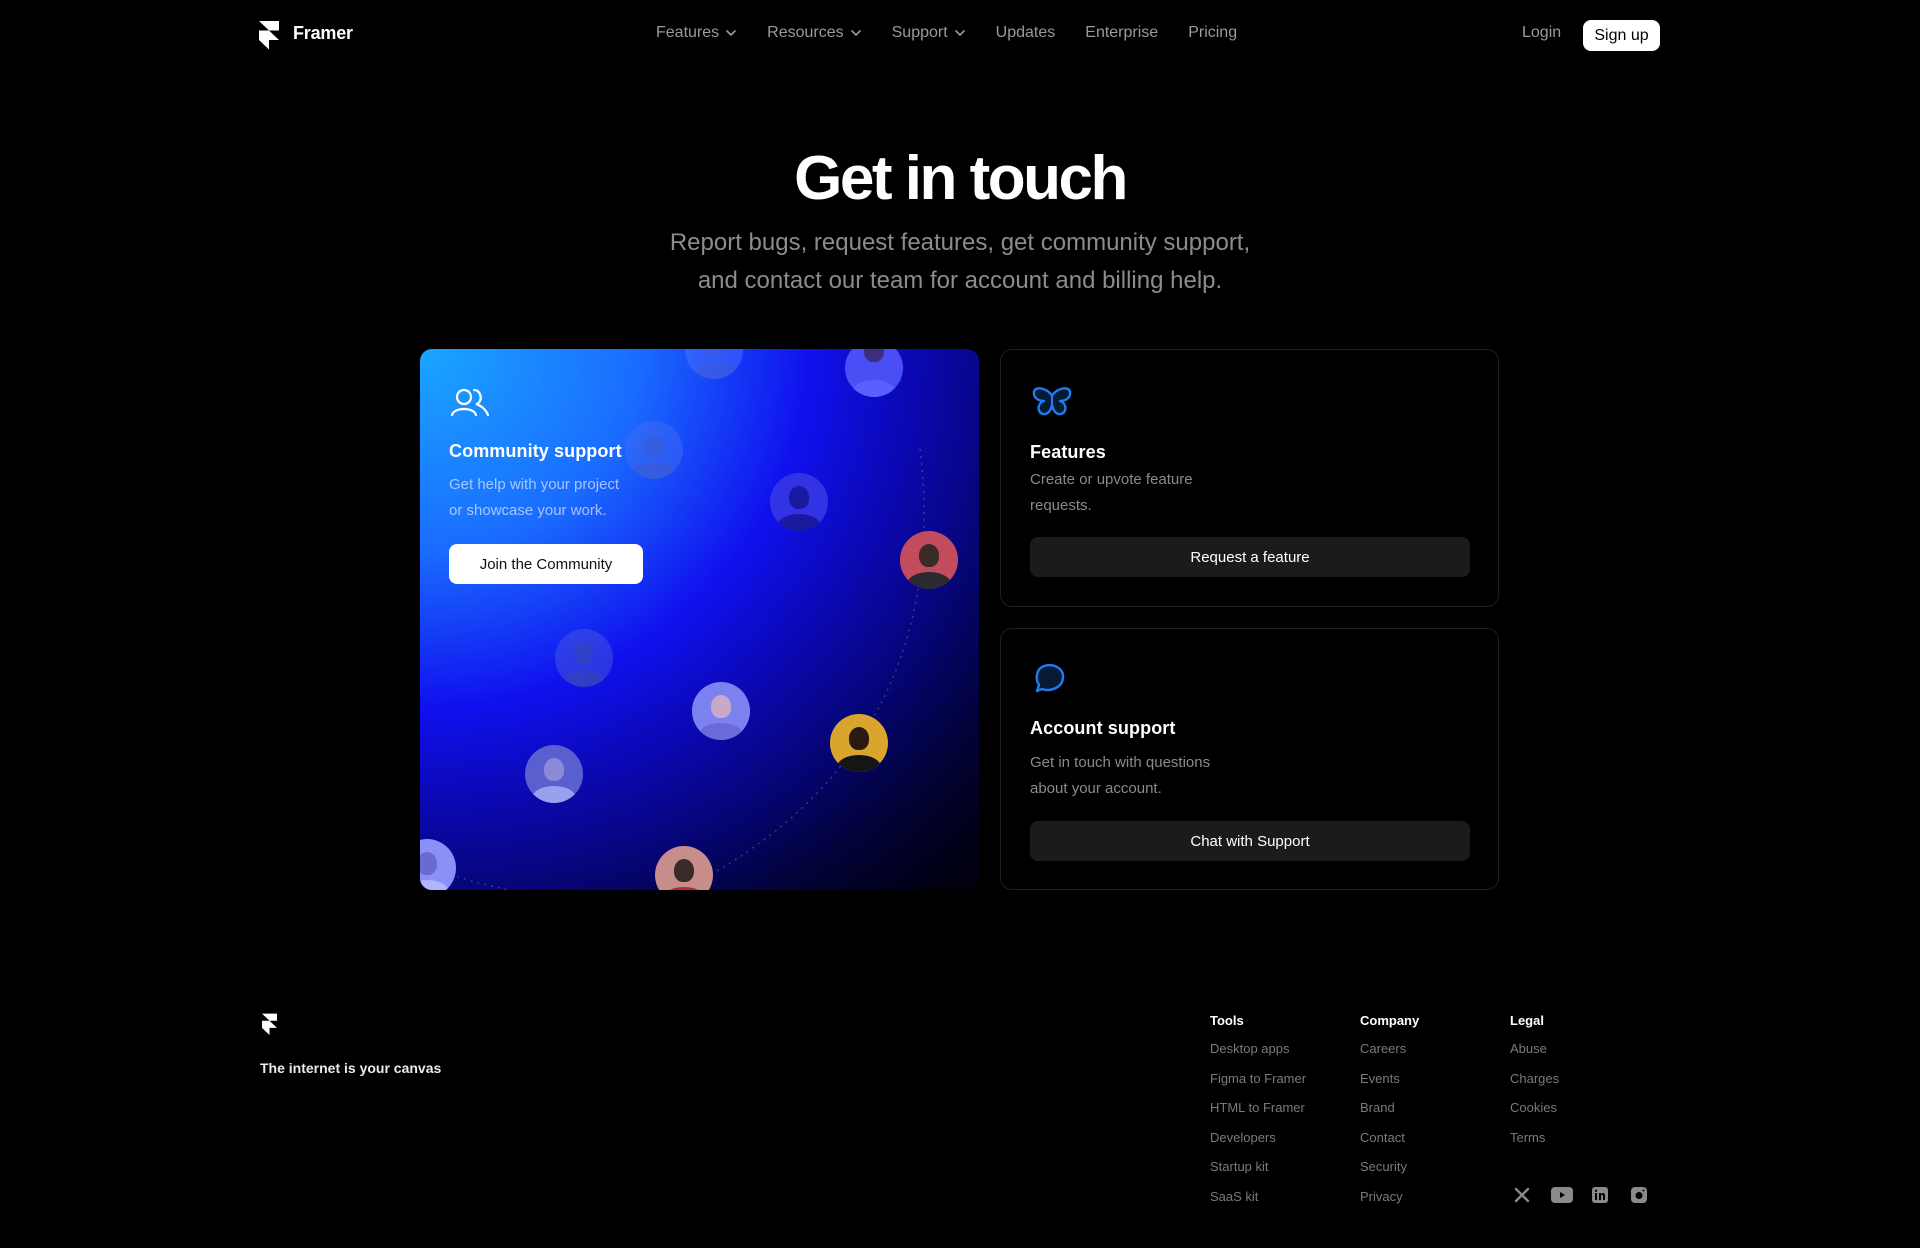 This screenshot has height=1248, width=1920. What do you see at coordinates (1258, 1204) in the screenshot?
I see `footer-link: SaaS kit` at bounding box center [1258, 1204].